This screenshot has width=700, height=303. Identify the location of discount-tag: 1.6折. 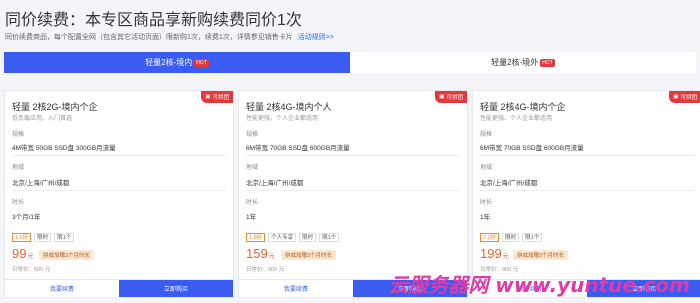
(22, 237).